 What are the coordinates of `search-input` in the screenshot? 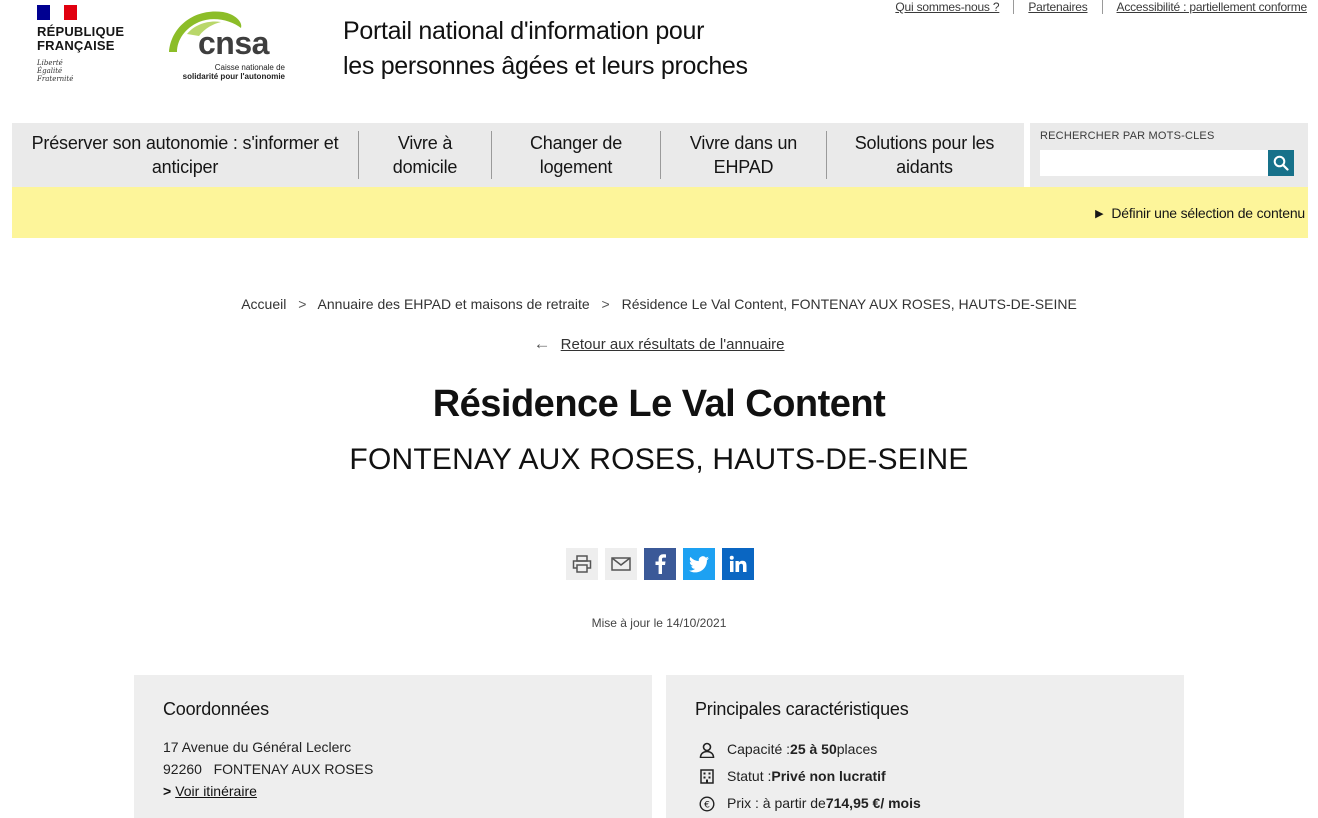 It's located at (1154, 163).